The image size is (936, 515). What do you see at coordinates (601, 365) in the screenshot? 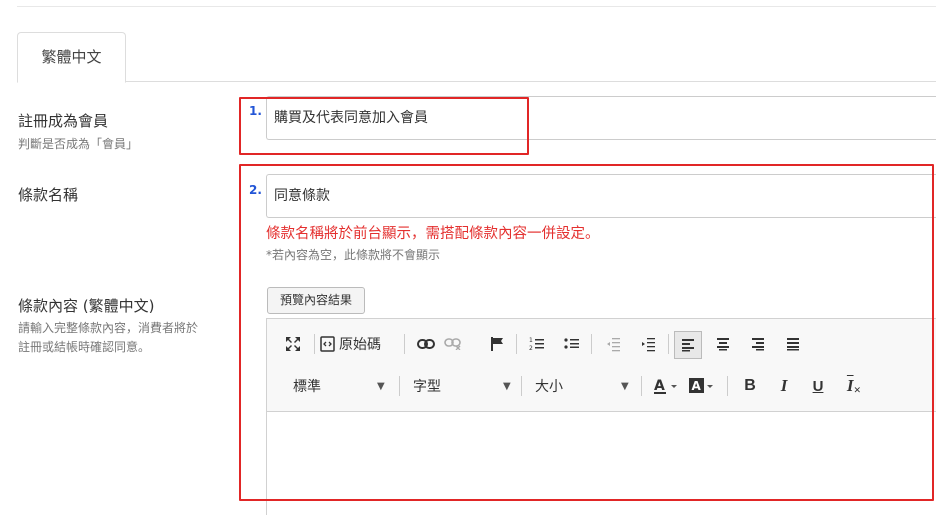
I see `editor-toolbar: 原始碼 12 標準 ▼ 字型 ▼ 大小 ▼ A A B I U I ✕` at bounding box center [601, 365].